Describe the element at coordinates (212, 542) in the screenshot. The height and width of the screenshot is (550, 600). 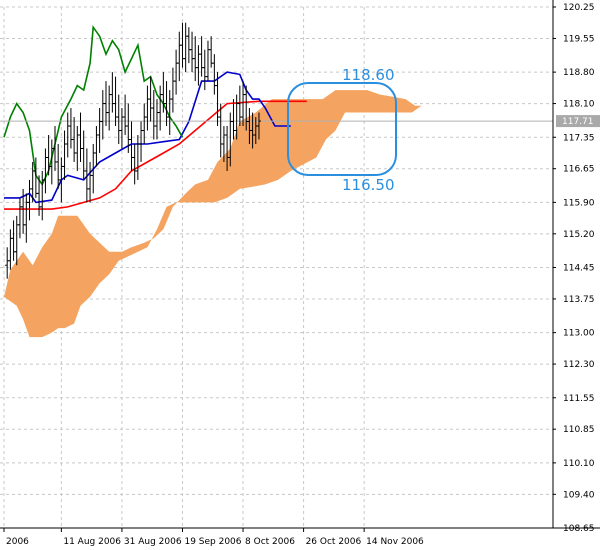
I see `x-tick-label: 19 Sep 2006` at that location.